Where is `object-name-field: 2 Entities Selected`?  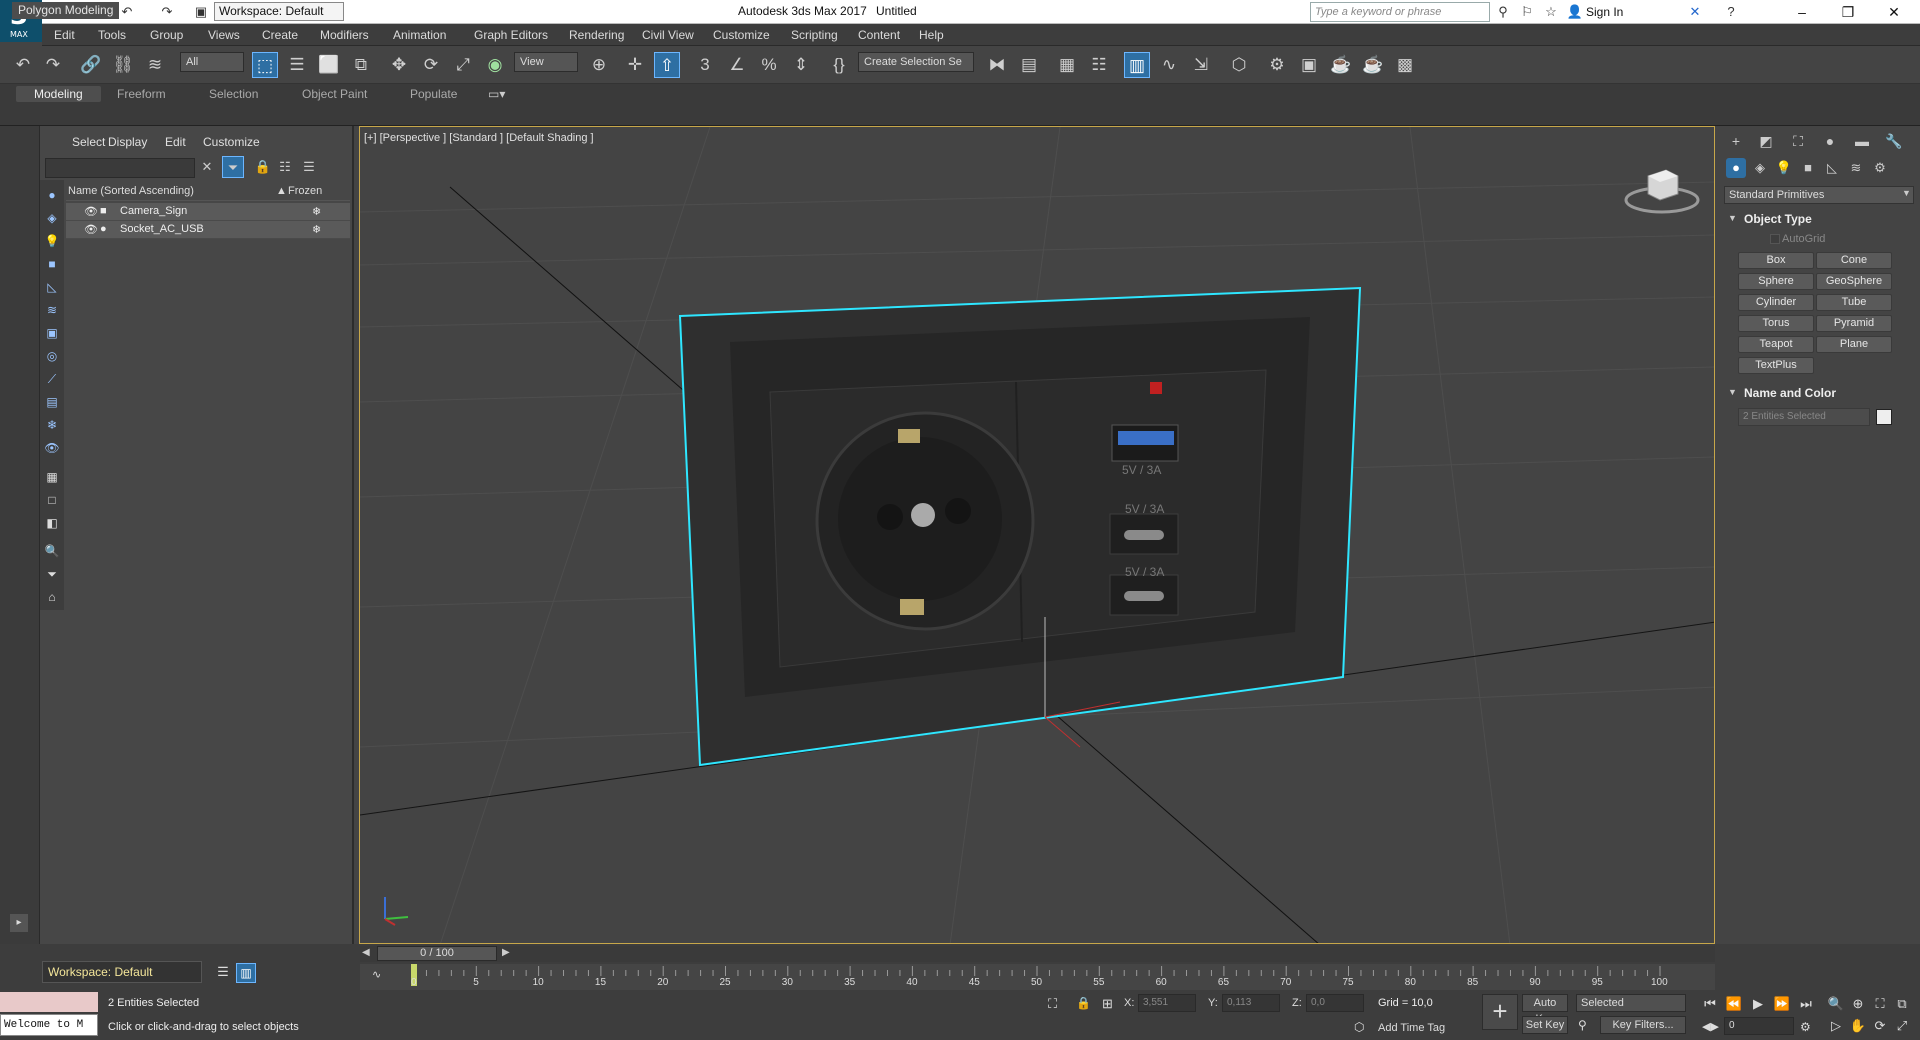 object-name-field: 2 Entities Selected is located at coordinates (1804, 417).